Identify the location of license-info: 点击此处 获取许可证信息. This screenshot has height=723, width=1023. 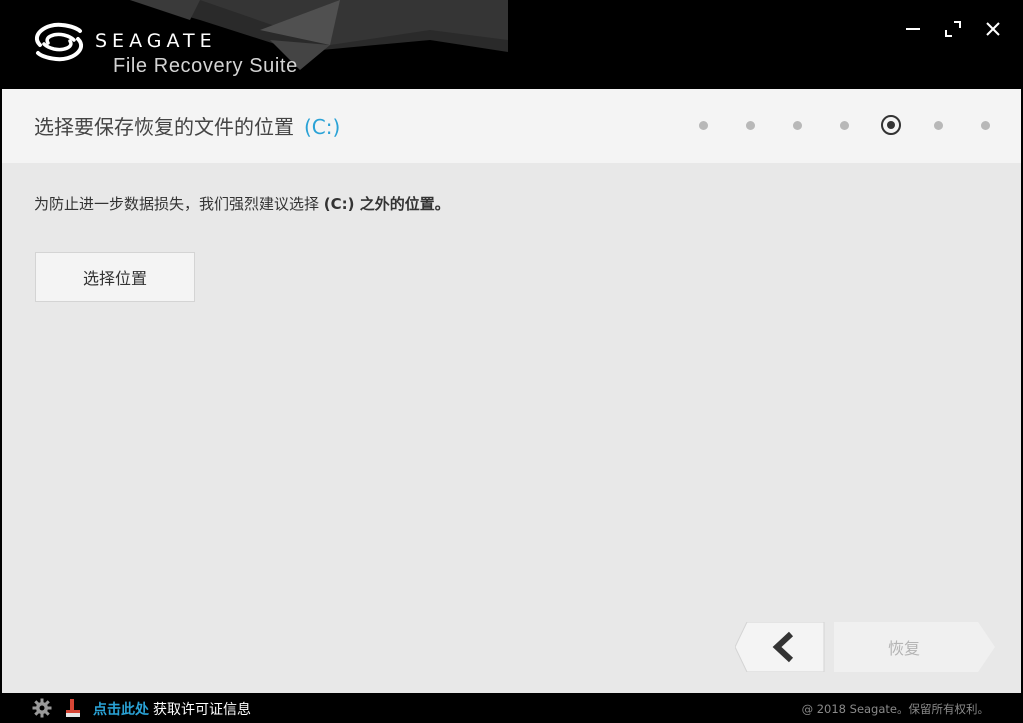
(172, 709).